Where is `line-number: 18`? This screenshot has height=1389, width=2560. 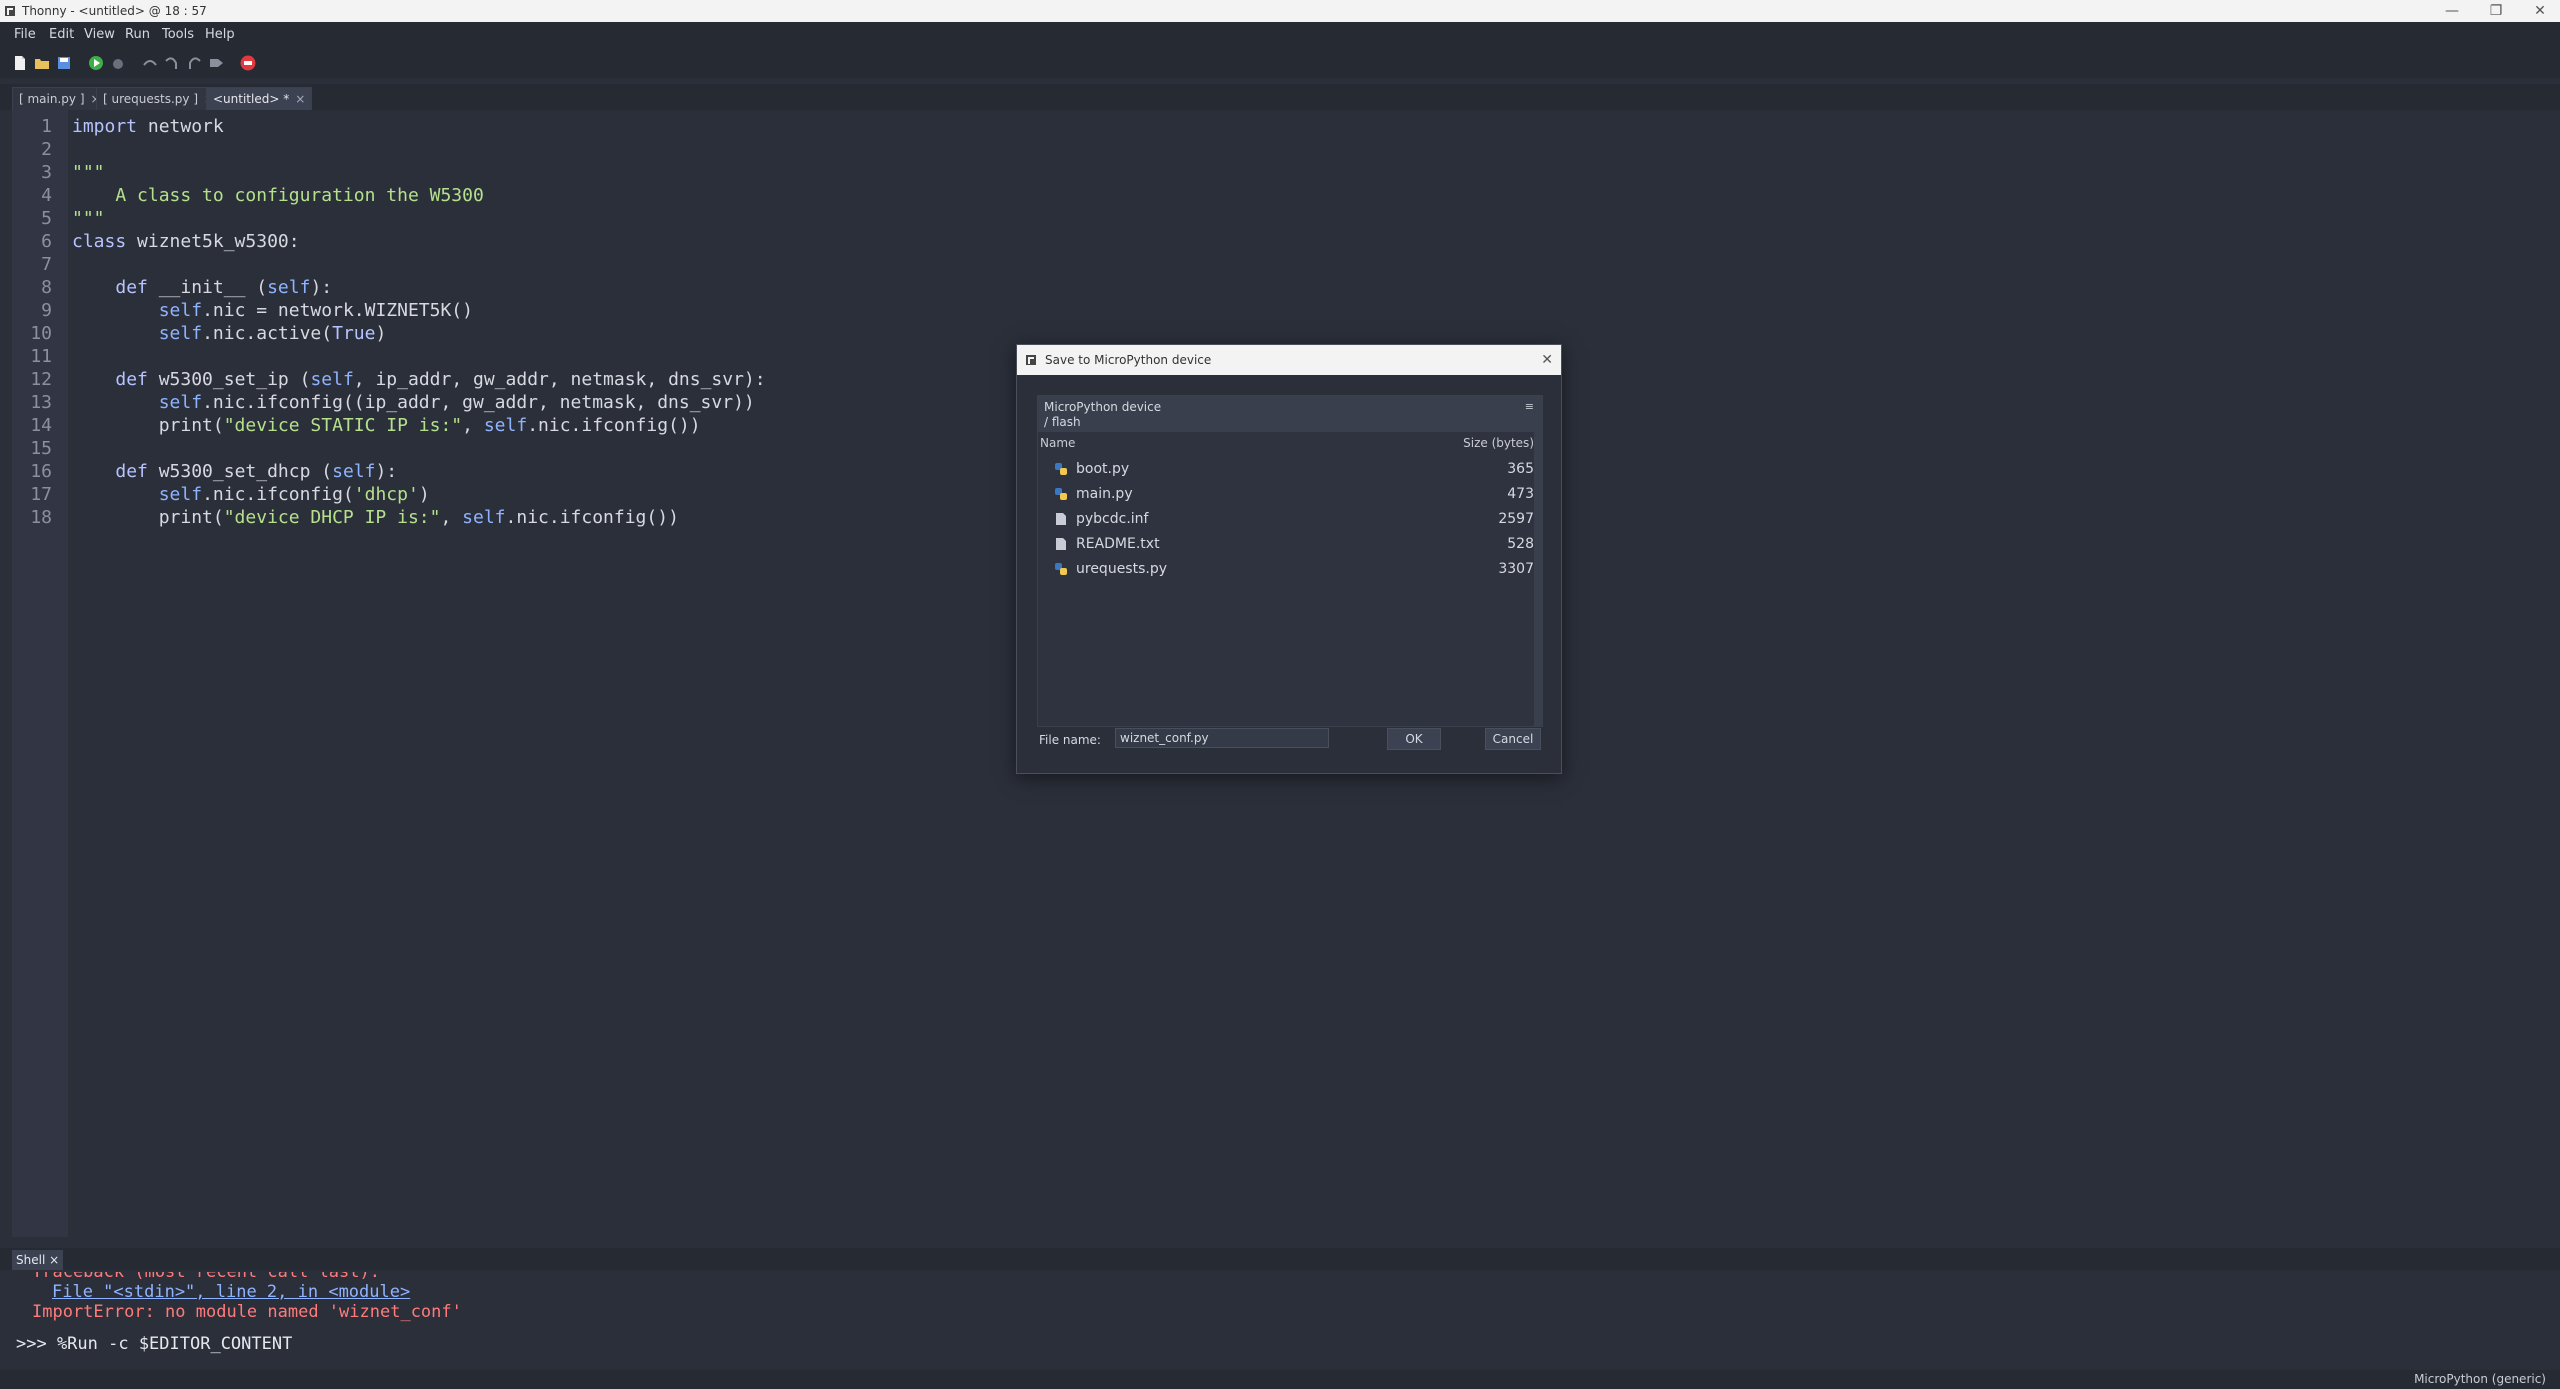
line-number: 18 is located at coordinates (32, 517).